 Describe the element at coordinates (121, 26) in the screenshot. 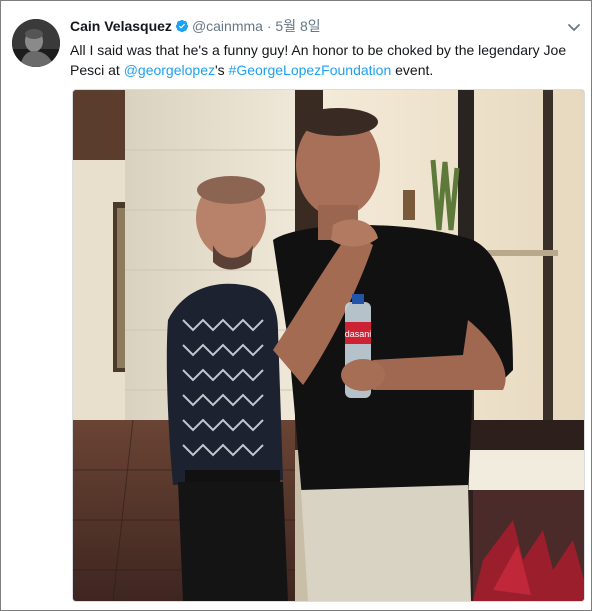

I see `author-name: Cain Velasquez` at that location.